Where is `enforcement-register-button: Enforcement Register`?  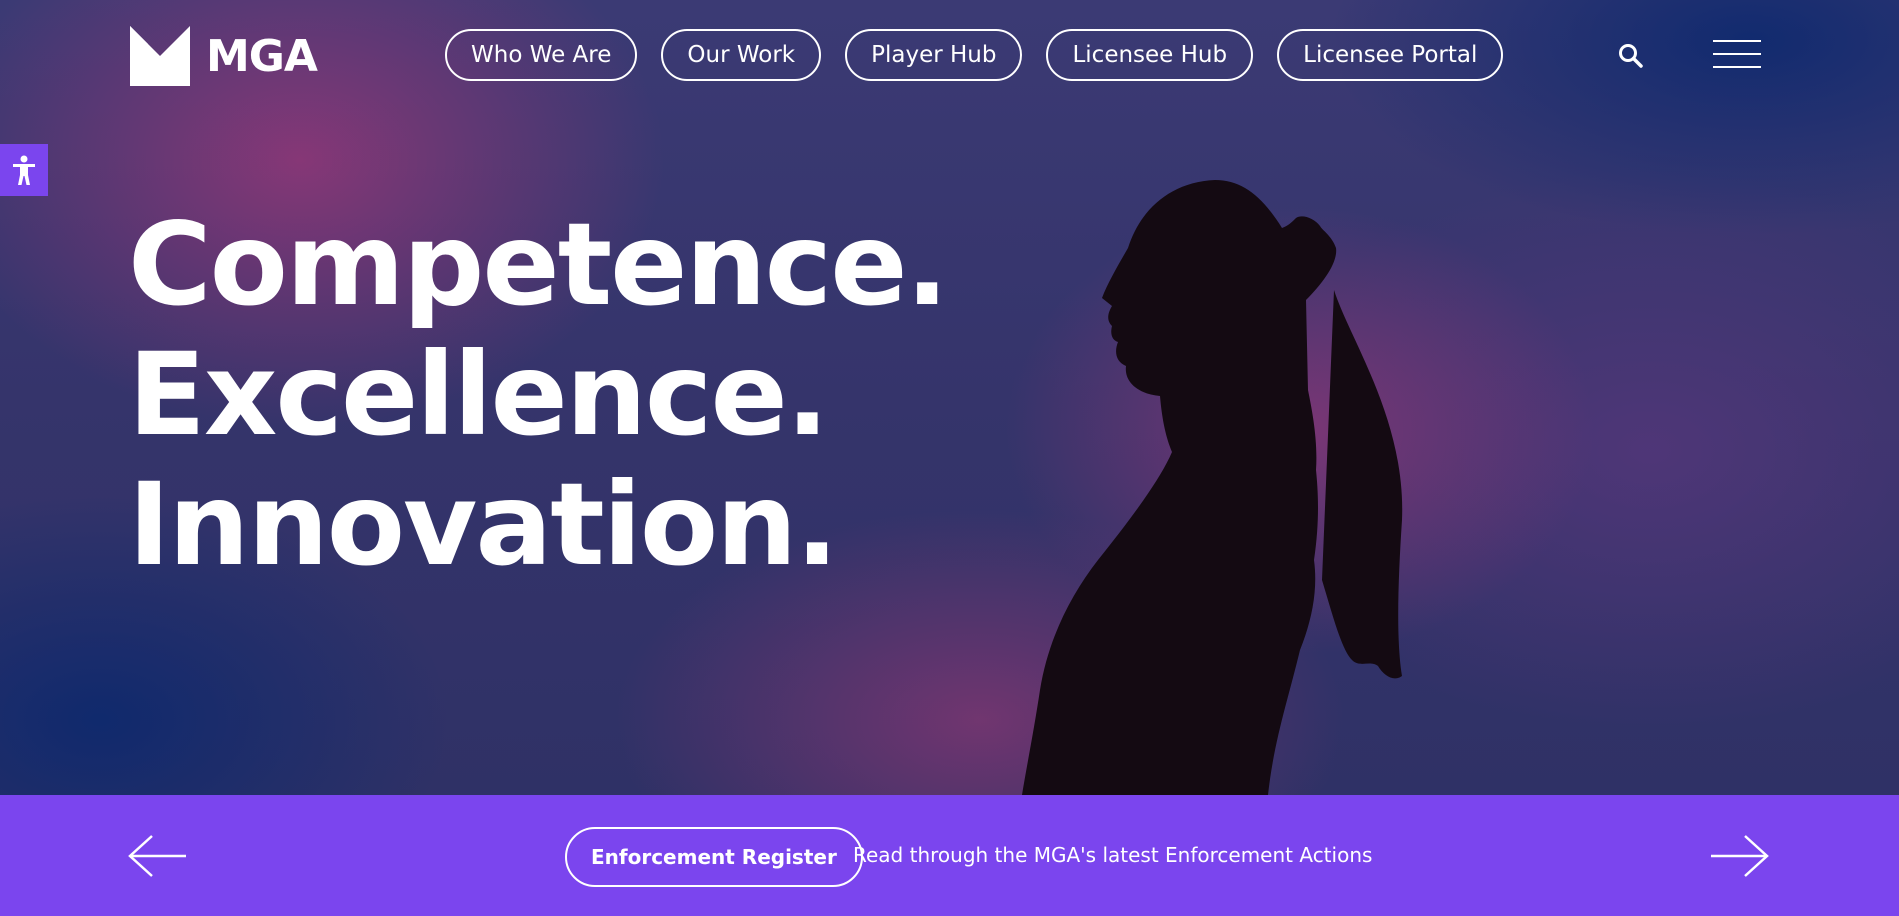 enforcement-register-button: Enforcement Register is located at coordinates (714, 857).